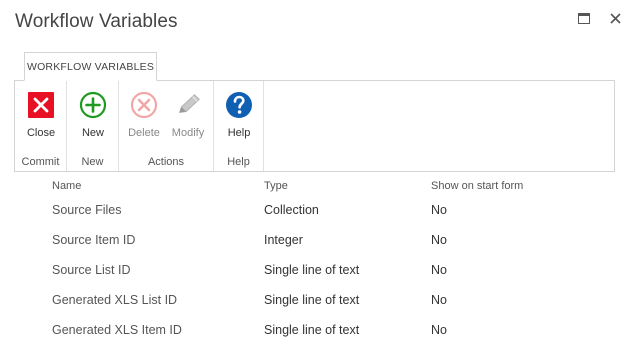 This screenshot has height=359, width=634. What do you see at coordinates (317, 218) in the screenshot?
I see `table-row: Source Files Collection No` at bounding box center [317, 218].